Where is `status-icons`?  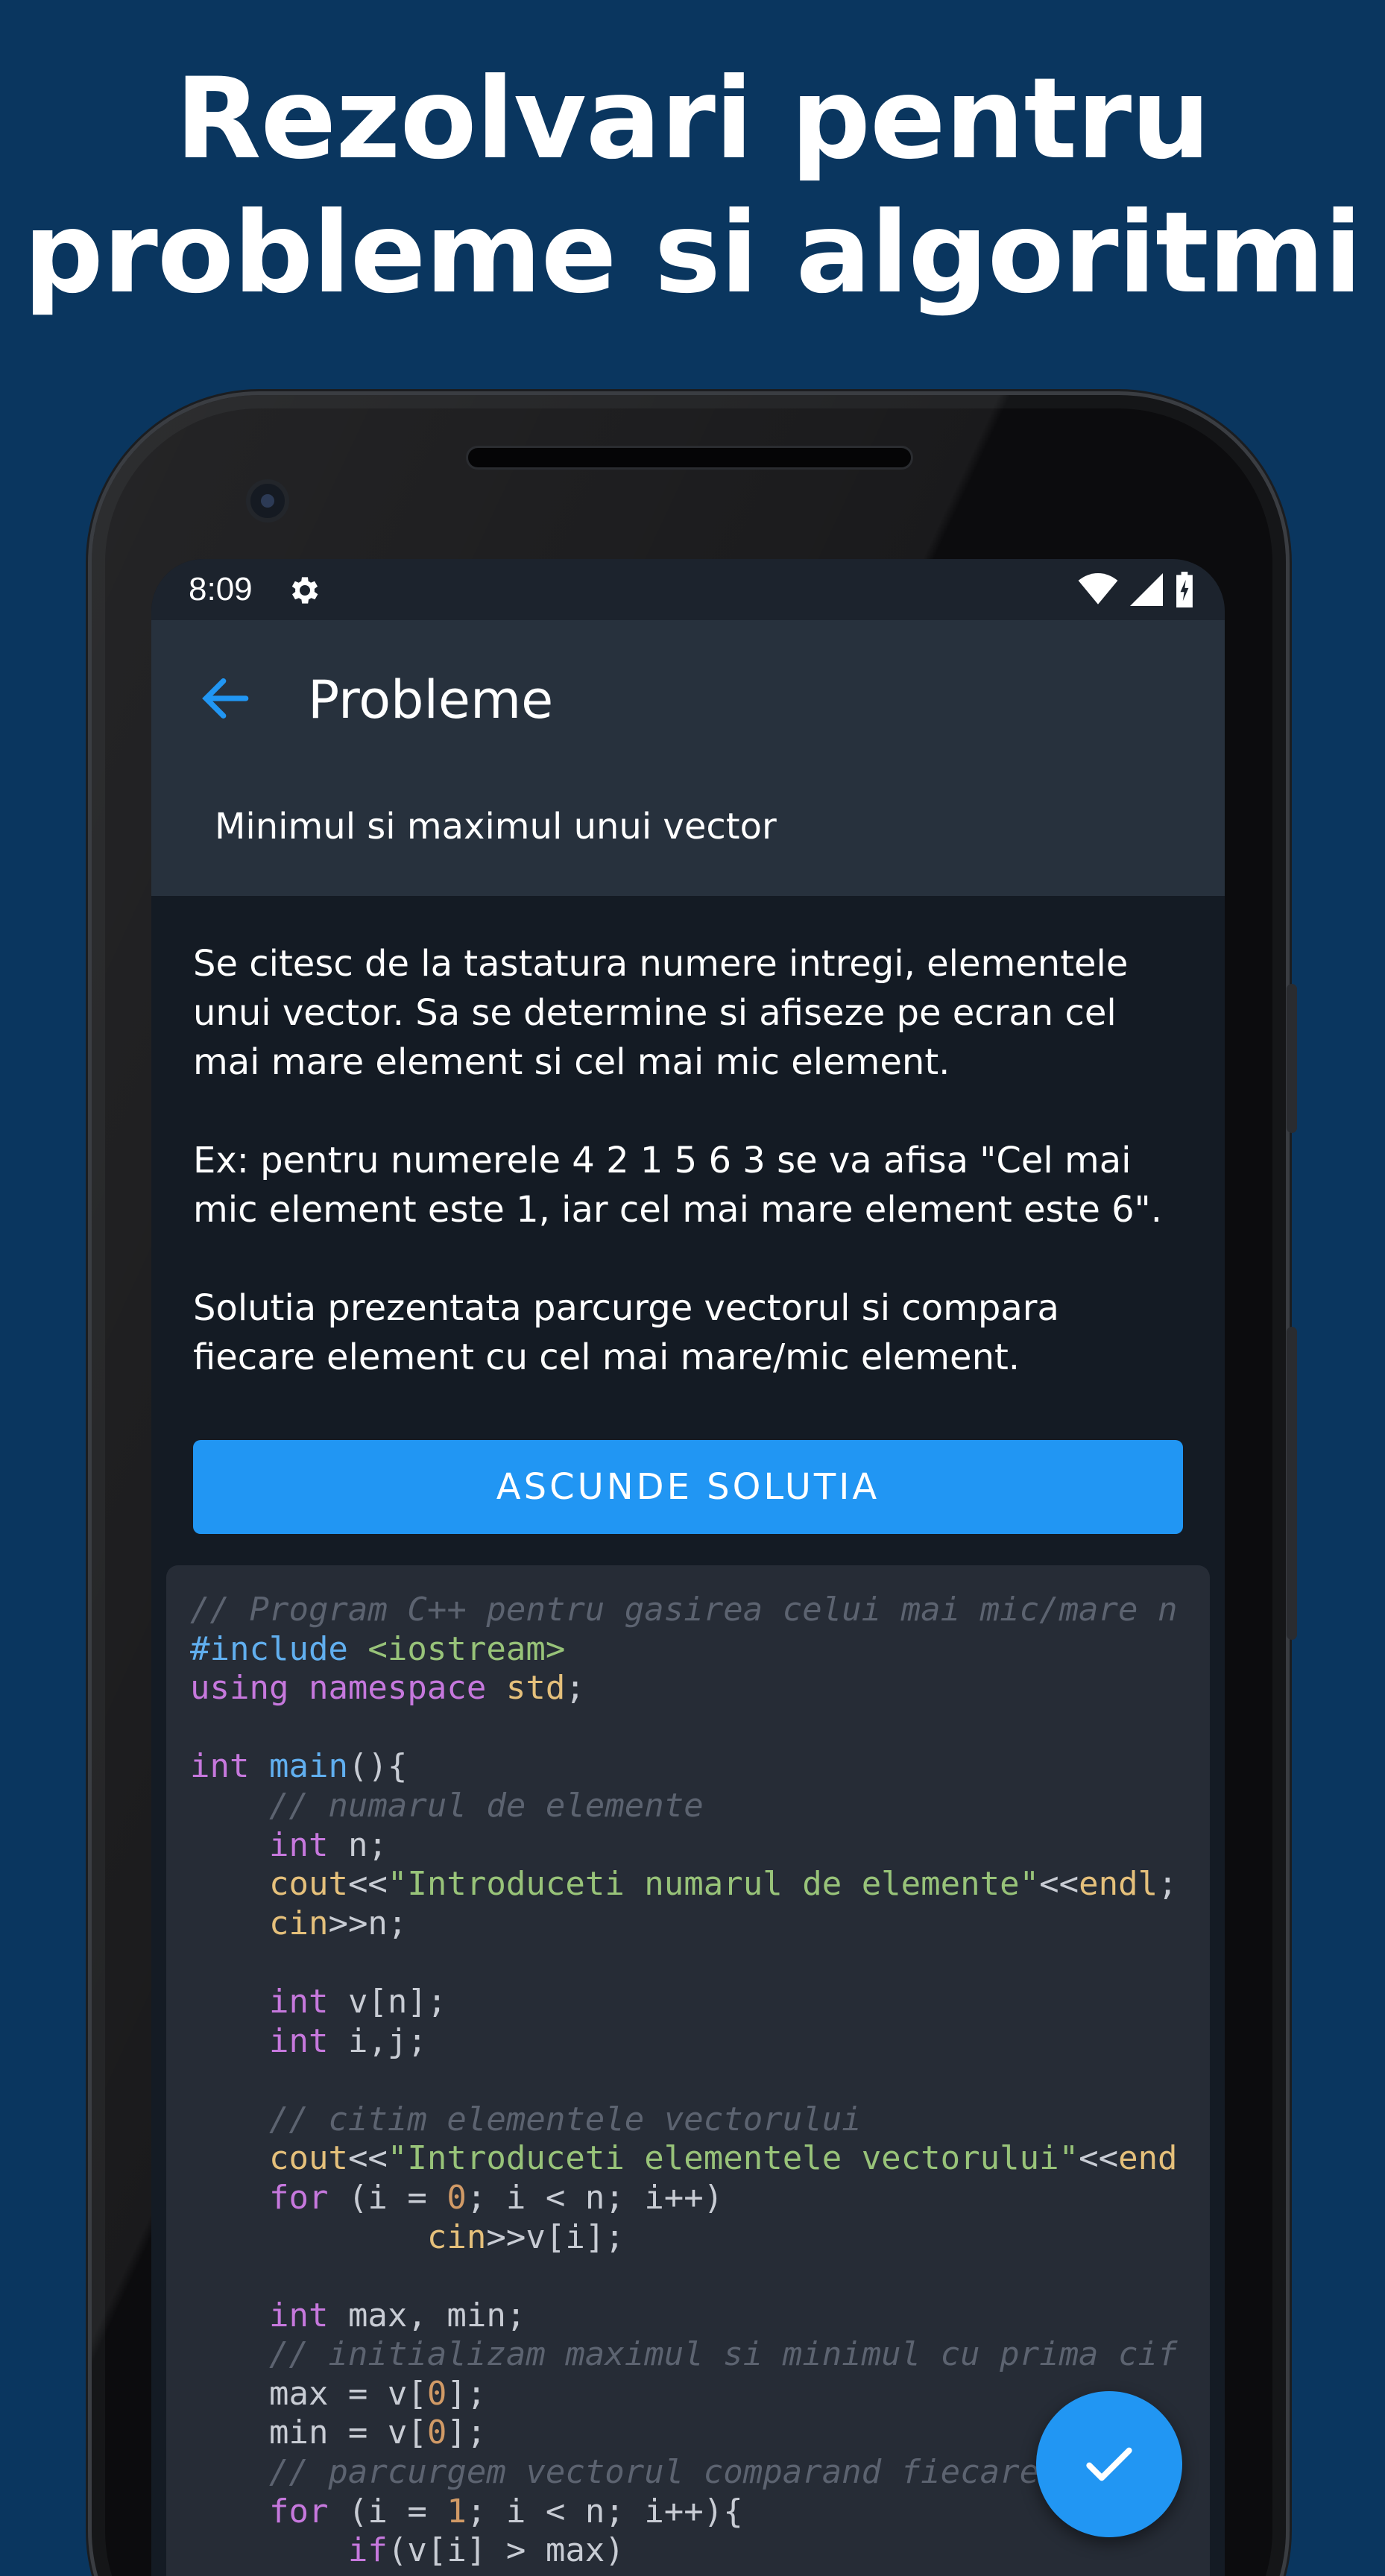
status-icons is located at coordinates (1136, 589).